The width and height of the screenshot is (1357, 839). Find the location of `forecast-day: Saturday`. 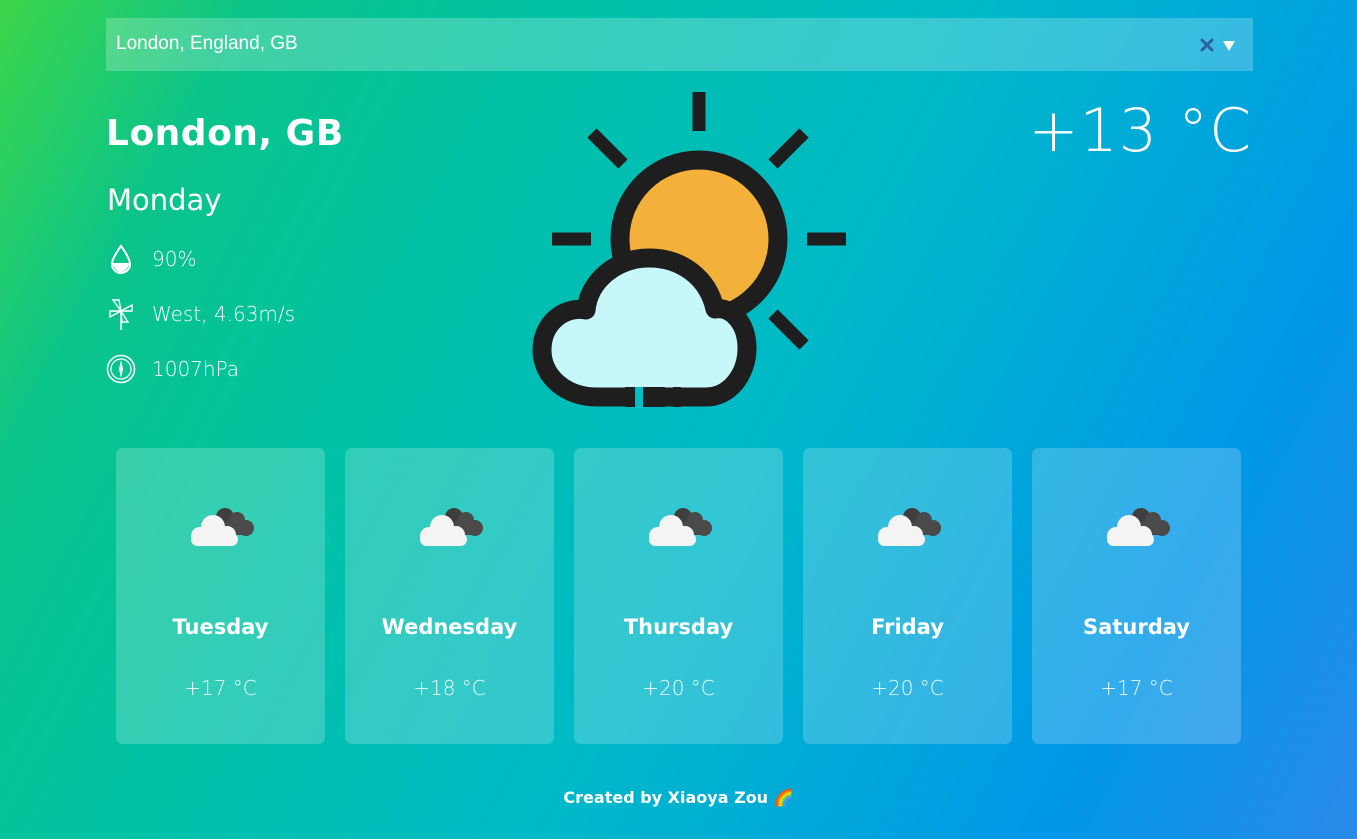

forecast-day: Saturday is located at coordinates (1136, 627).